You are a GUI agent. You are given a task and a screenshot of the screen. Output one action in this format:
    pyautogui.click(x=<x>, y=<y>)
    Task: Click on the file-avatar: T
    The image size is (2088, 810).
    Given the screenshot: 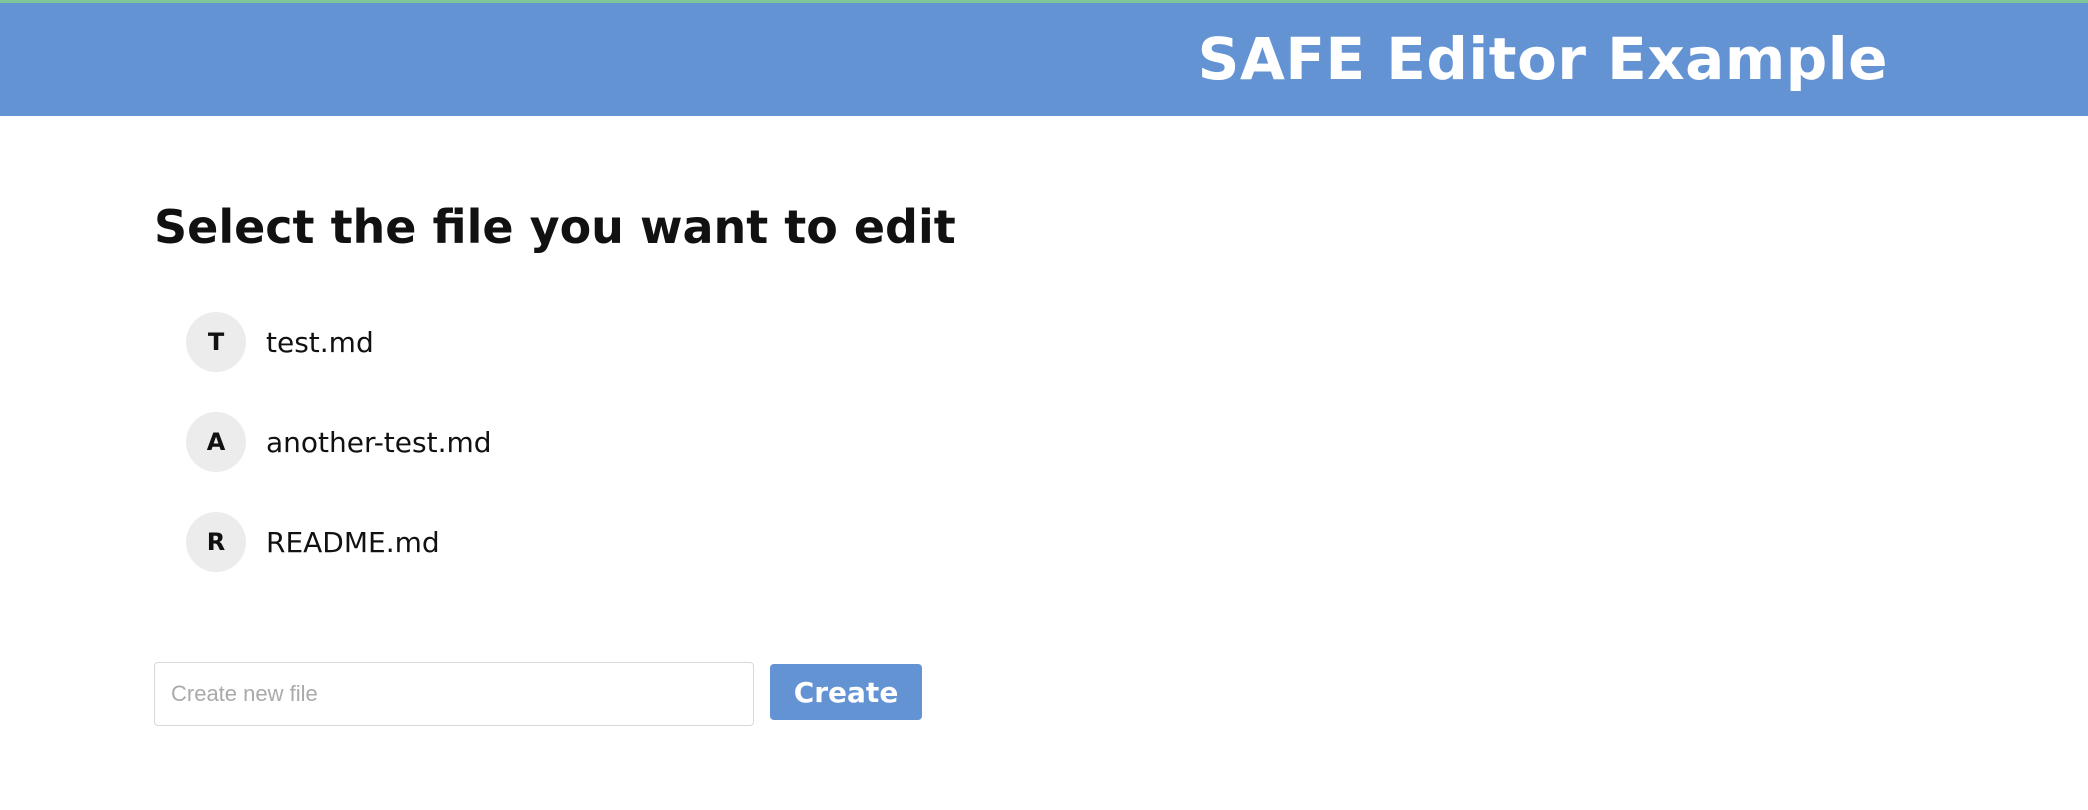 What is the action you would take?
    pyautogui.click(x=216, y=342)
    